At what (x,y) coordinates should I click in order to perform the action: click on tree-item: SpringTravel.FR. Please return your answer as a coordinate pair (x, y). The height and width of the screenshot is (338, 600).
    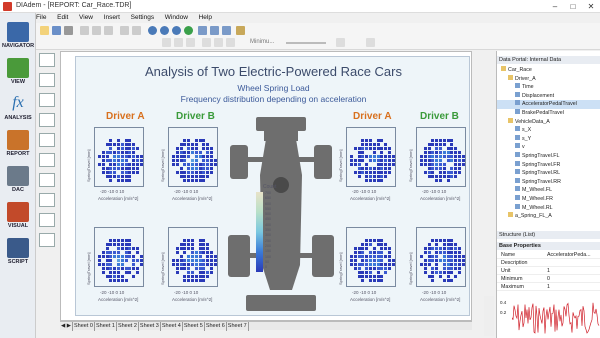
    Looking at the image, I should click on (548, 165).